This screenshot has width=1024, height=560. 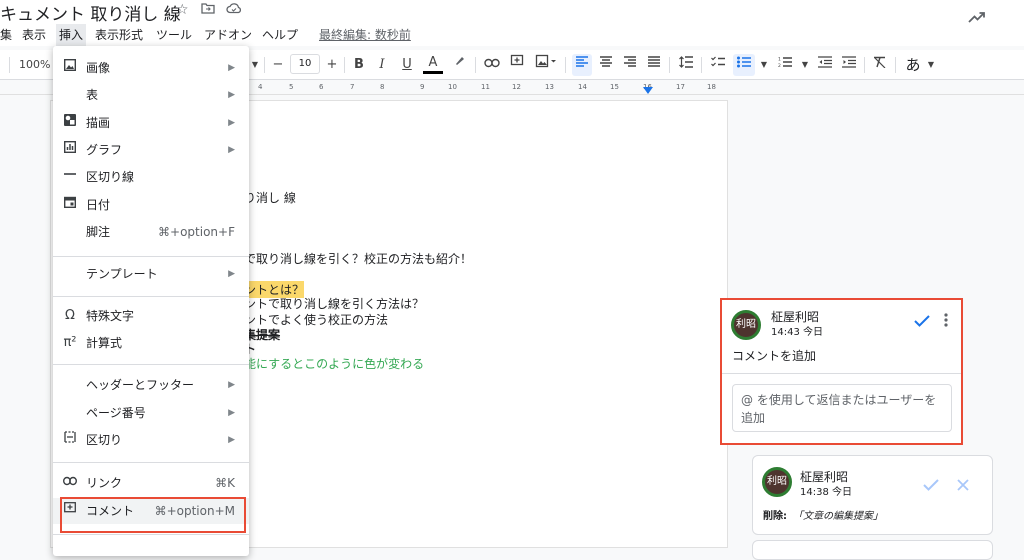 What do you see at coordinates (842, 408) in the screenshot?
I see `reply-input: @ を使用して返信またはユーザーを追加` at bounding box center [842, 408].